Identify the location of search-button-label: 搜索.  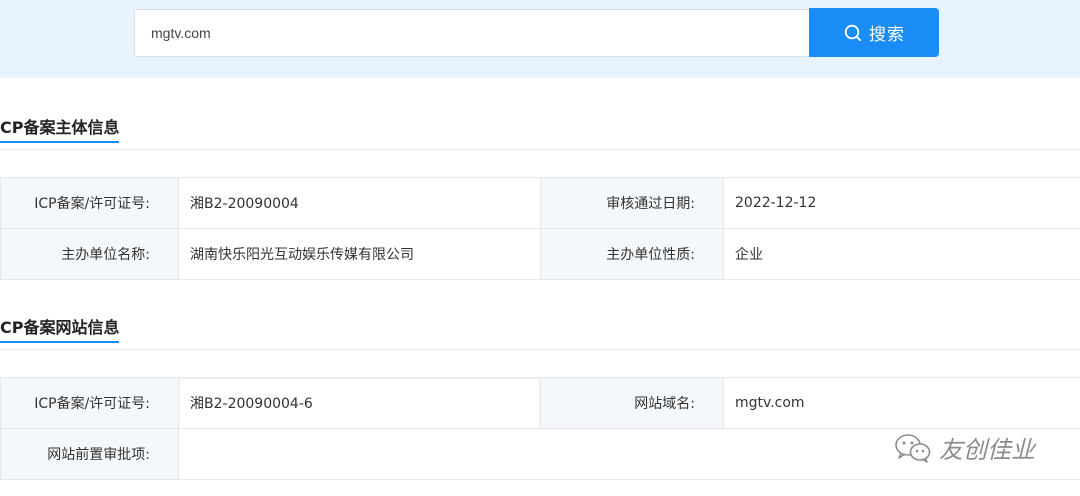
(887, 35).